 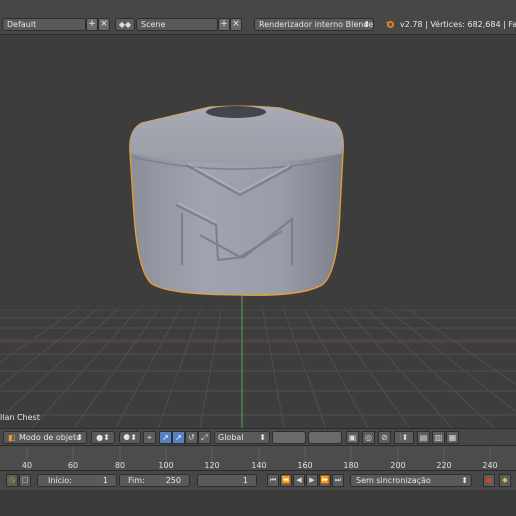 What do you see at coordinates (12, 480) in the screenshot?
I see `preview-range-icon: ◷` at bounding box center [12, 480].